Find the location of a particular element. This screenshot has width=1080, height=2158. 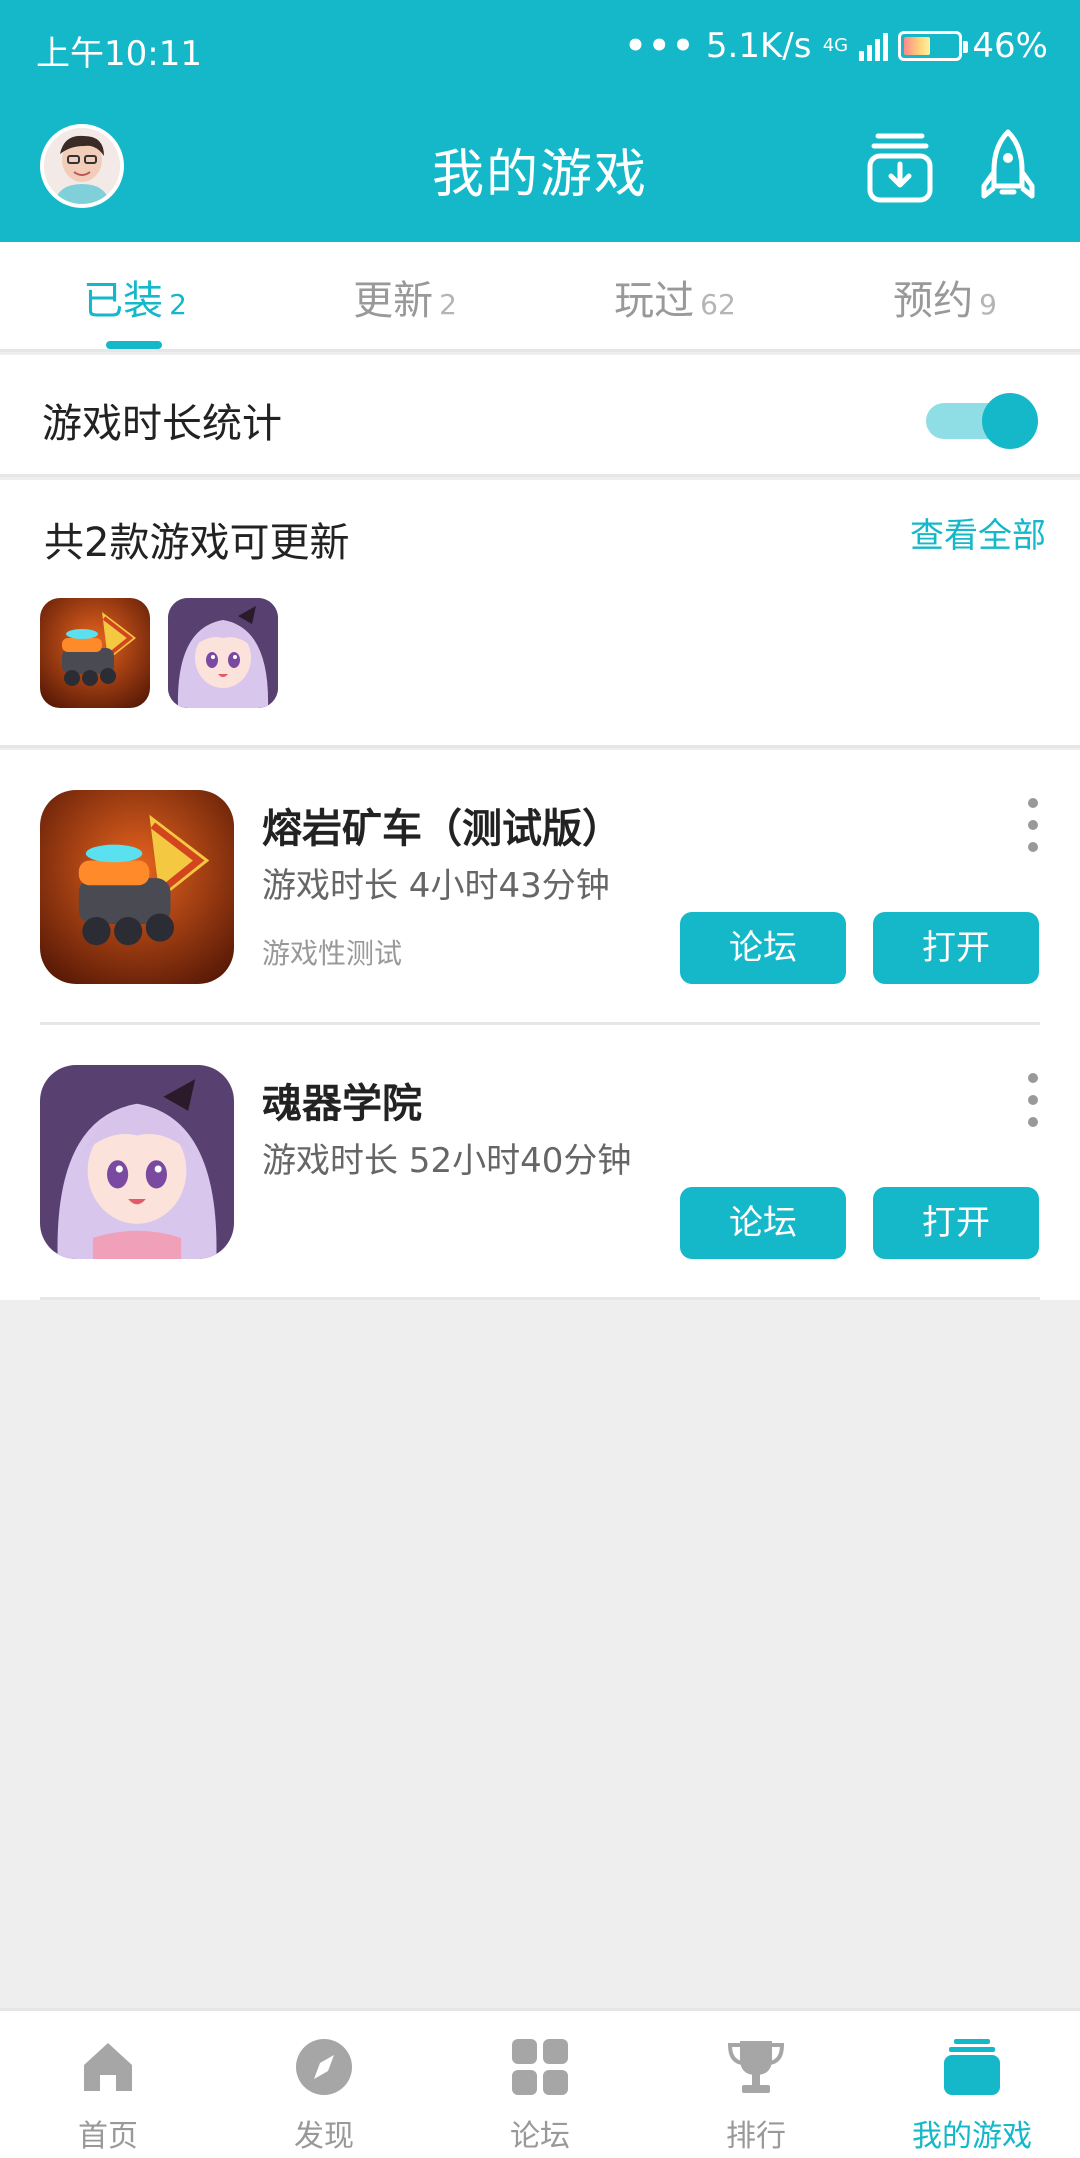

home-icon is located at coordinates (108, 2067).